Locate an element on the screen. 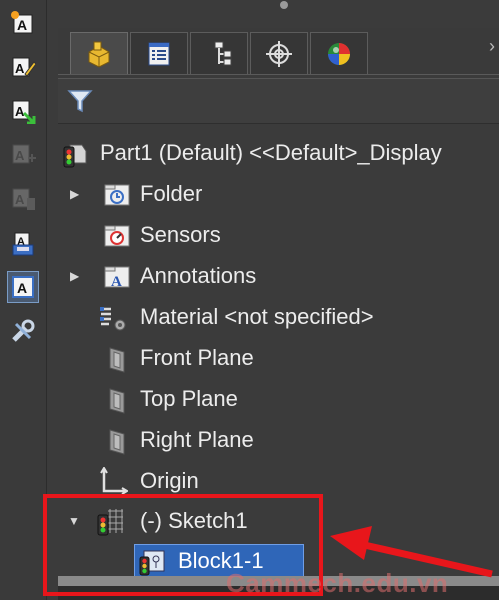 The height and width of the screenshot is (600, 499). tree-root-part: Part1 (Default) <<Default>_Display is located at coordinates (278, 153).